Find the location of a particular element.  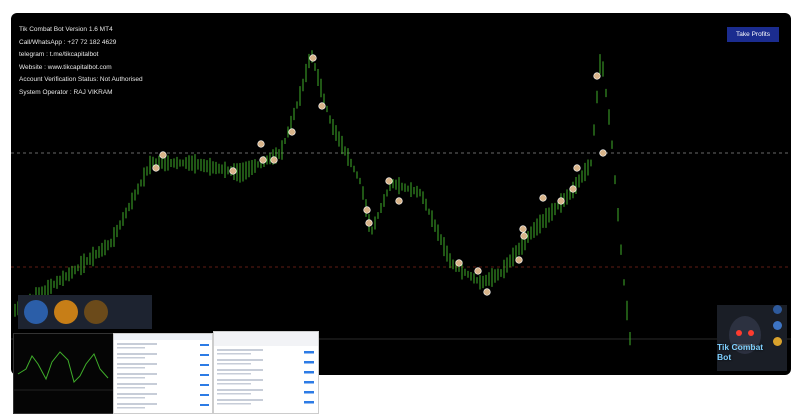

operator-text: System Operator : RAJ VIKRAM is located at coordinates (66, 92).